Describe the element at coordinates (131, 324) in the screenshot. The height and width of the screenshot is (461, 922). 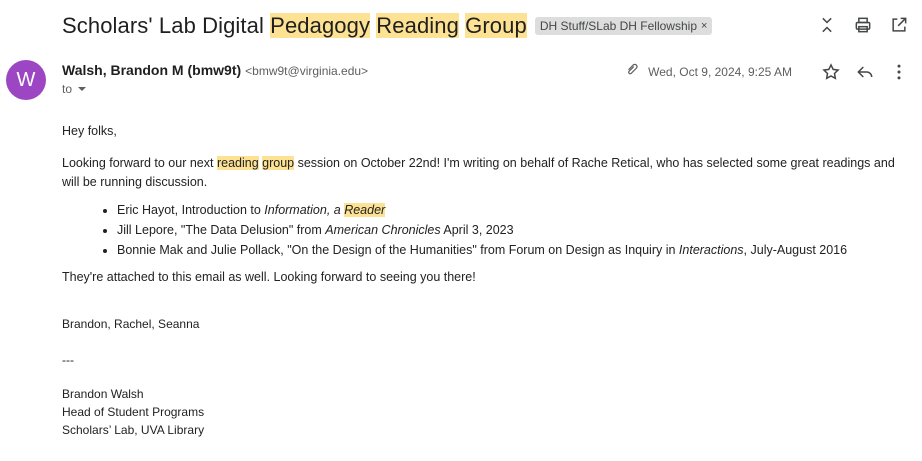
I see `signoff: Brandon, Rachel, Seanna` at that location.